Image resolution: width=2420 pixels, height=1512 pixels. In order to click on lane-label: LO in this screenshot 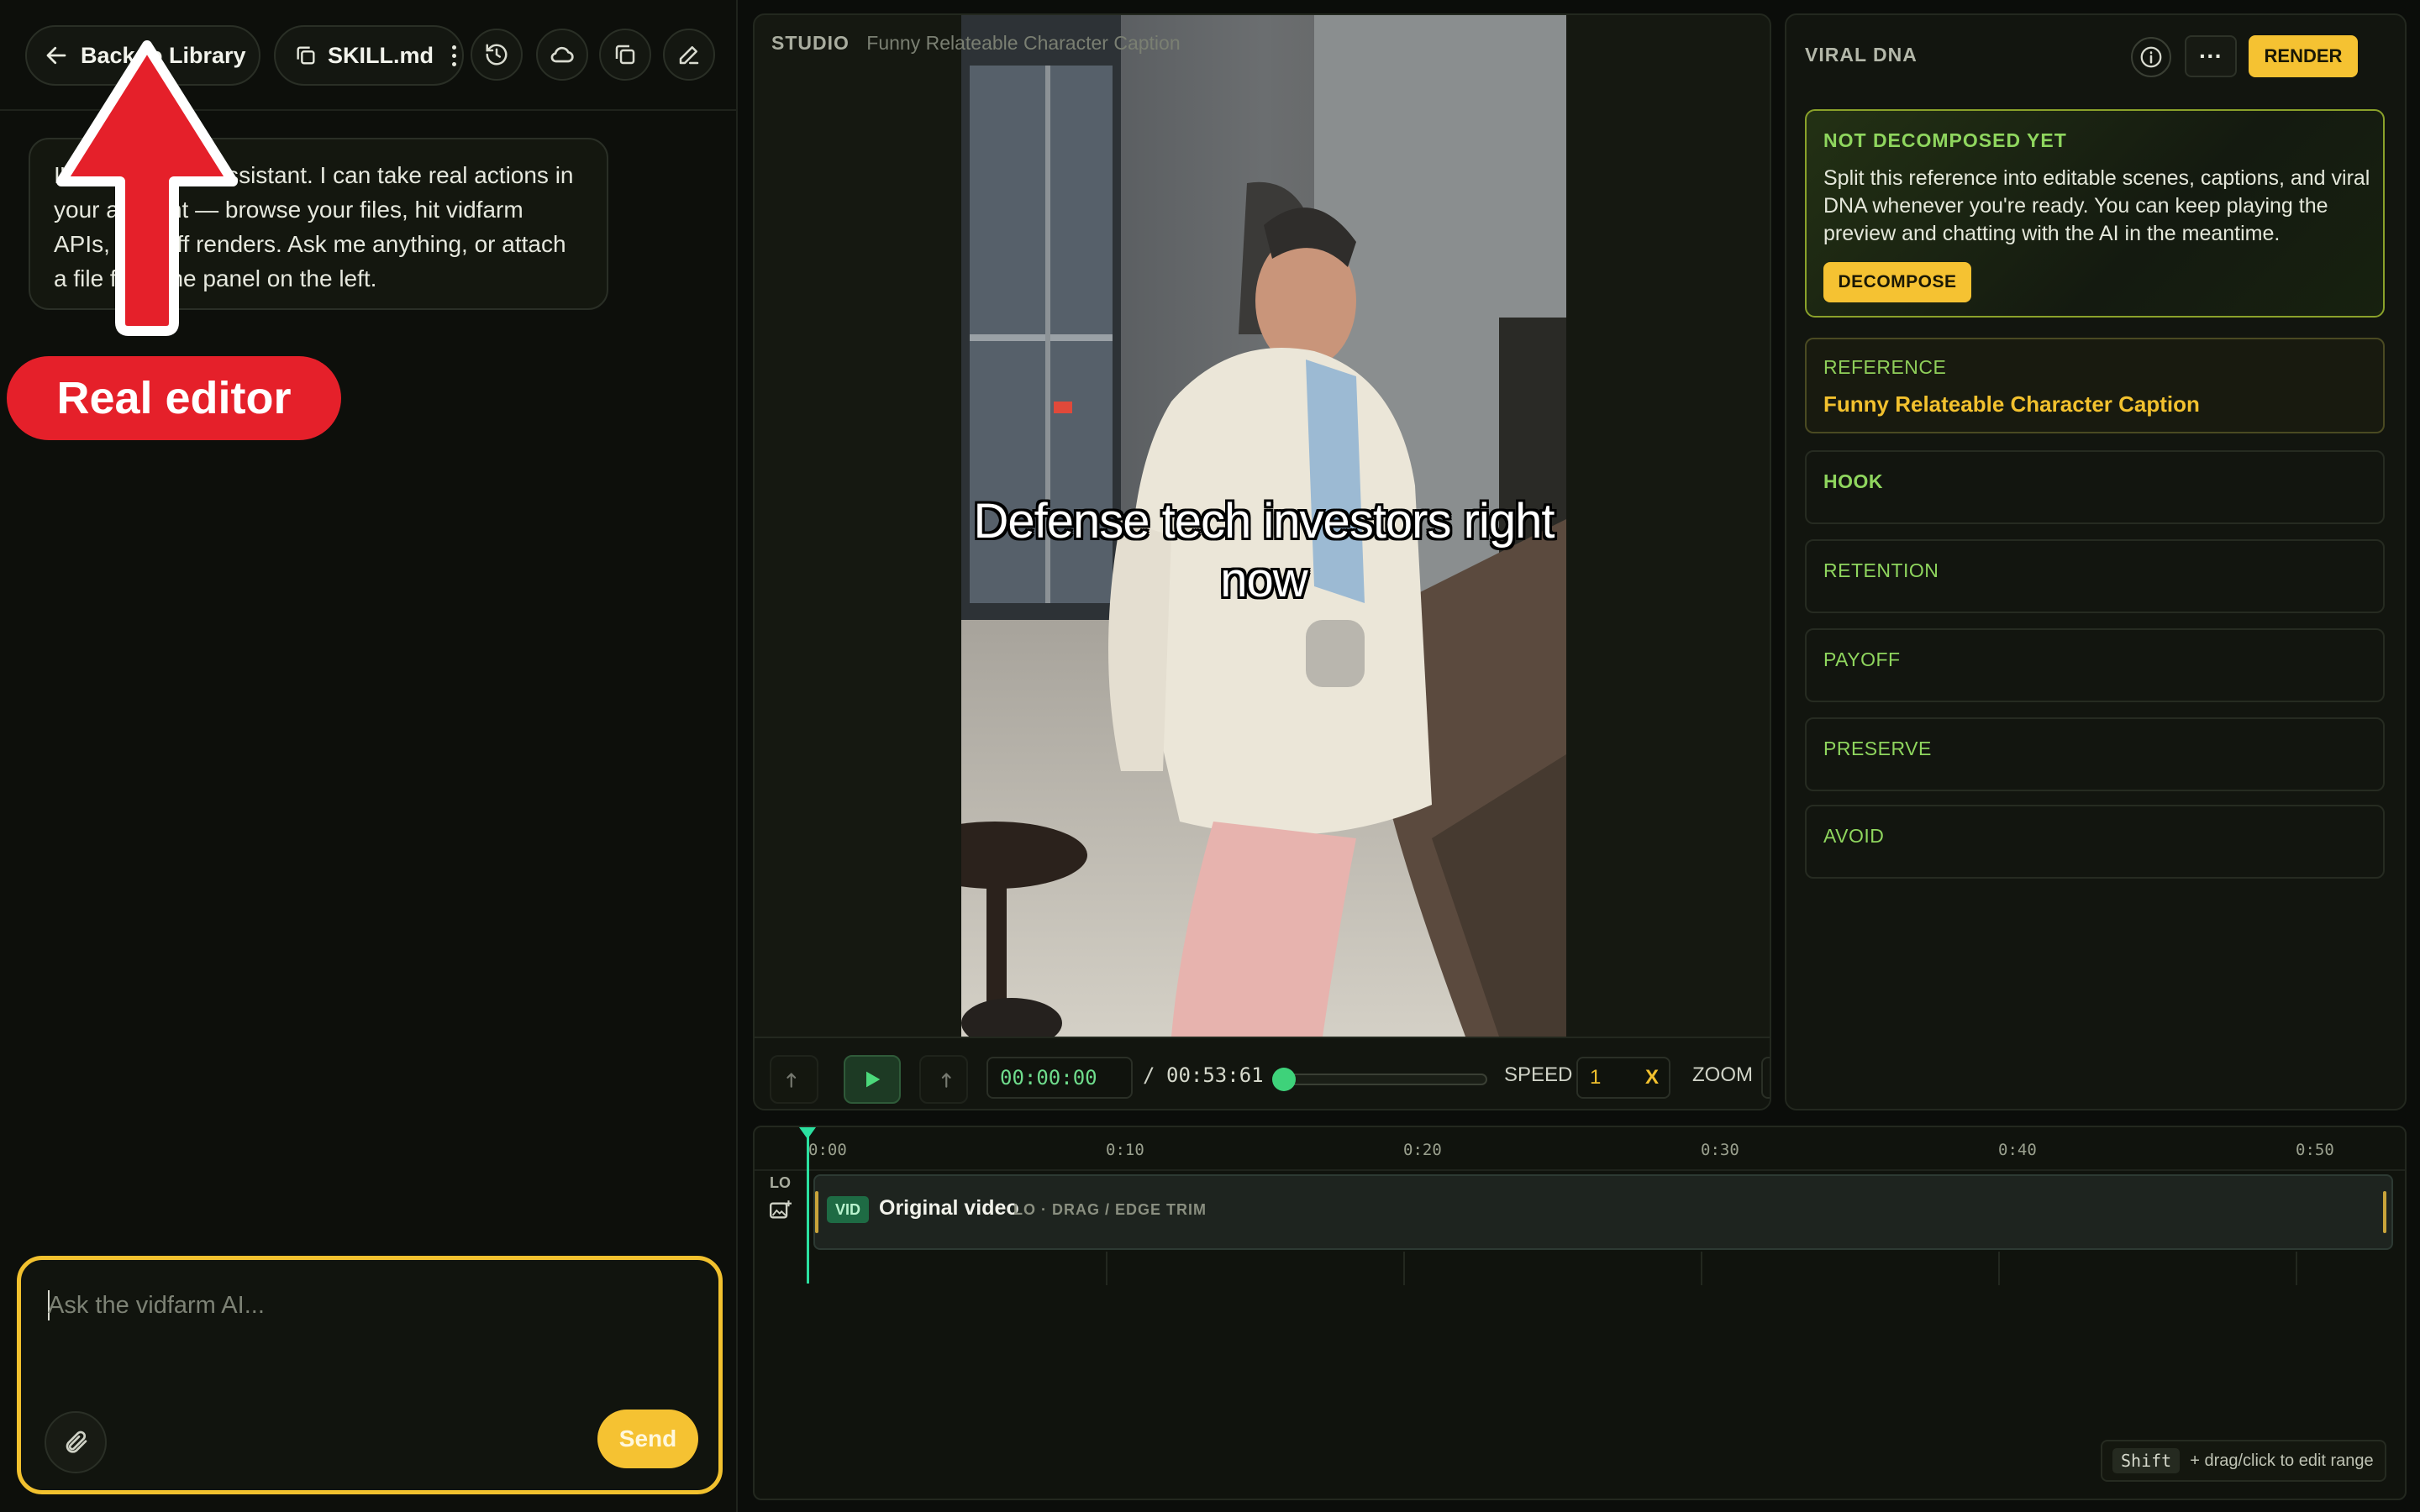, I will do `click(780, 1182)`.